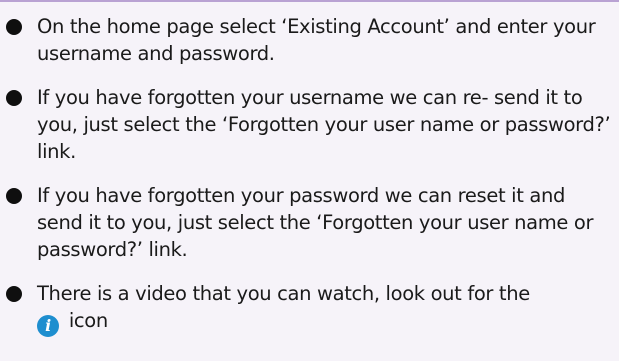 This screenshot has height=361, width=619. What do you see at coordinates (48, 326) in the screenshot?
I see `info-icon: i` at bounding box center [48, 326].